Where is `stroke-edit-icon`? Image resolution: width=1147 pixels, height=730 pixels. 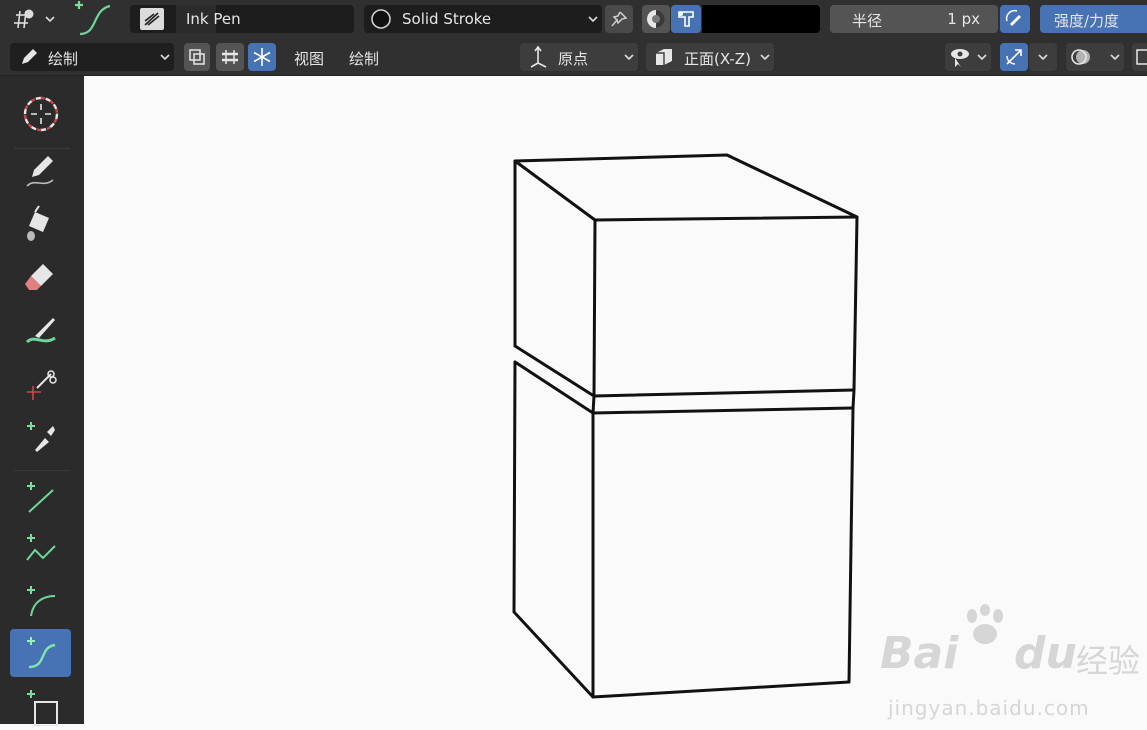
stroke-edit-icon is located at coordinates (230, 57).